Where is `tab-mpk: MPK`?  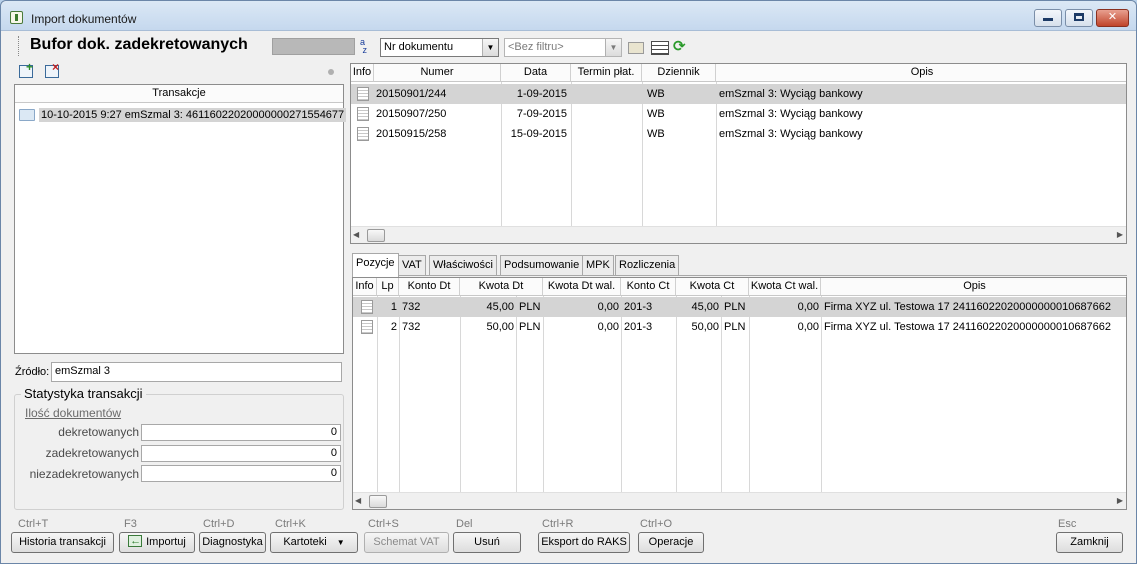
tab-mpk: MPK is located at coordinates (598, 265).